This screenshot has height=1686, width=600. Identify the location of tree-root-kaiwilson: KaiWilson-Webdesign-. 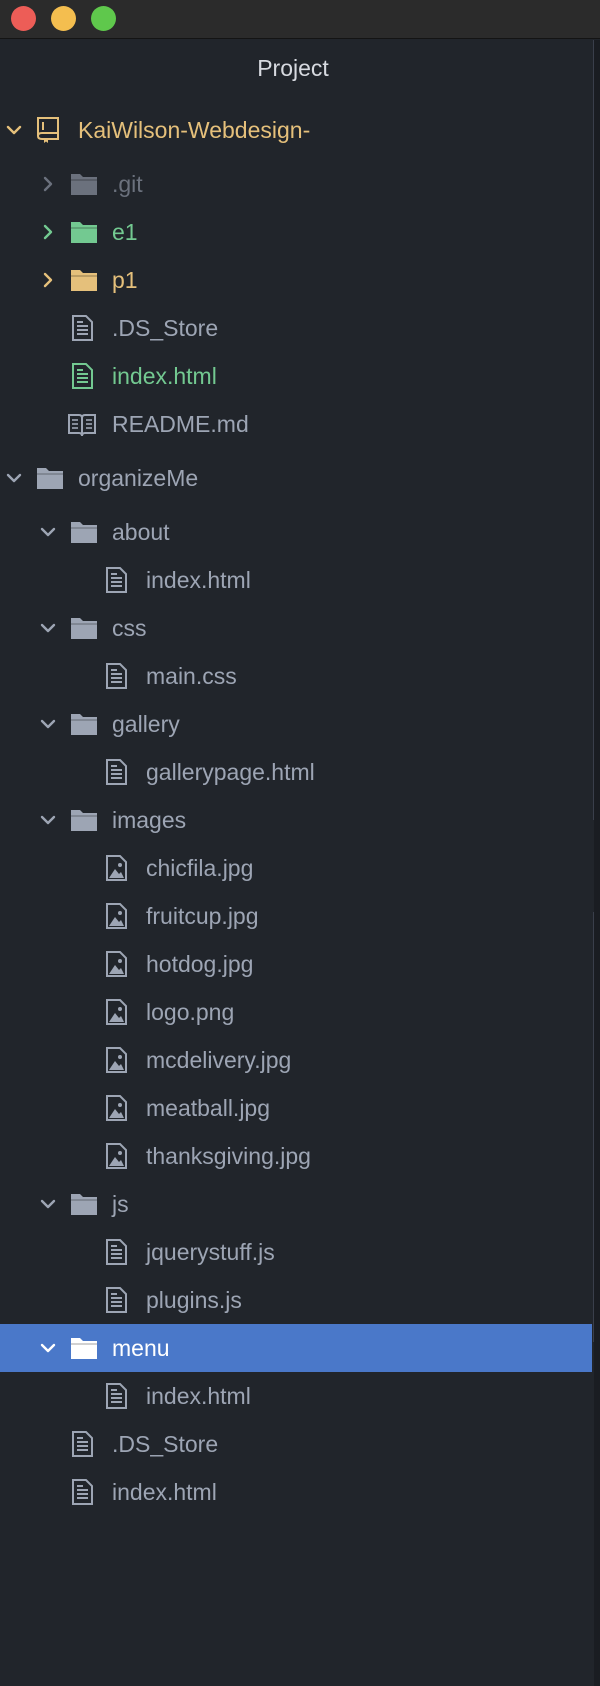
(296, 130).